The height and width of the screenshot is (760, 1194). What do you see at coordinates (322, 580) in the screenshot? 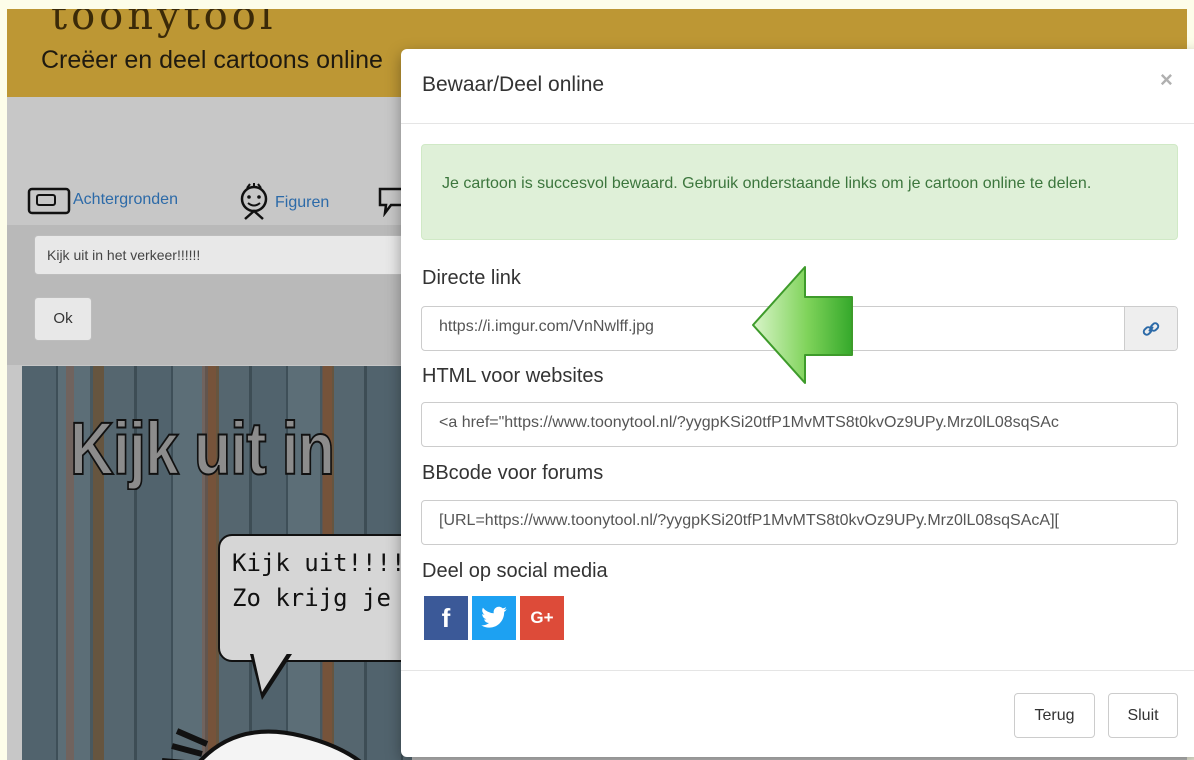
I see `speech-bubble-text: Kijk uit!!!!! Zo krijg je` at bounding box center [322, 580].